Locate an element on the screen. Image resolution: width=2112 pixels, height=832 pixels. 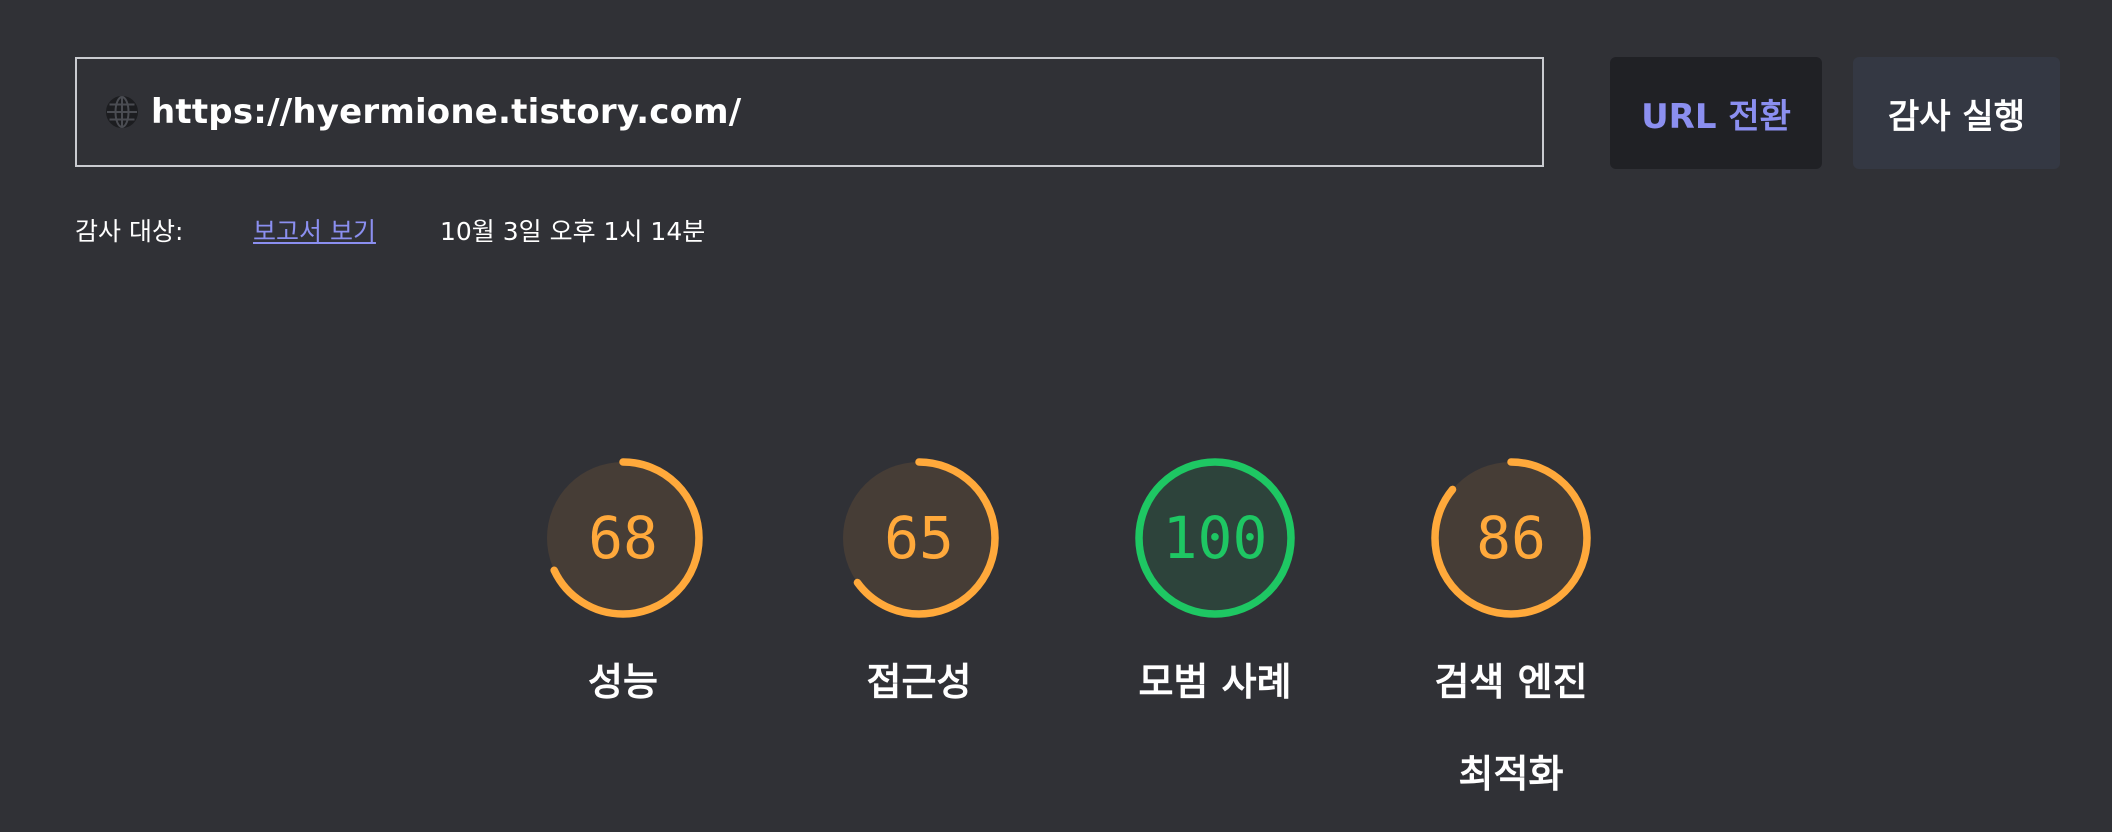
url-value: https://hyermione.tistory.com/ is located at coordinates (446, 112).